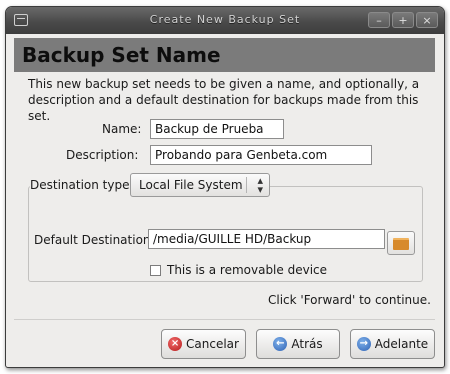 This screenshot has width=450, height=374. I want to click on cancel-button: × Cancelar, so click(203, 344).